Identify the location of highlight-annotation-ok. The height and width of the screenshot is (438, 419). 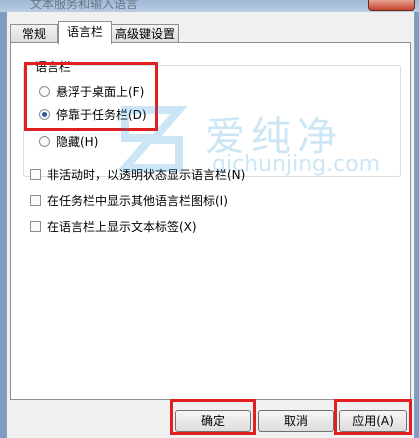
(213, 417).